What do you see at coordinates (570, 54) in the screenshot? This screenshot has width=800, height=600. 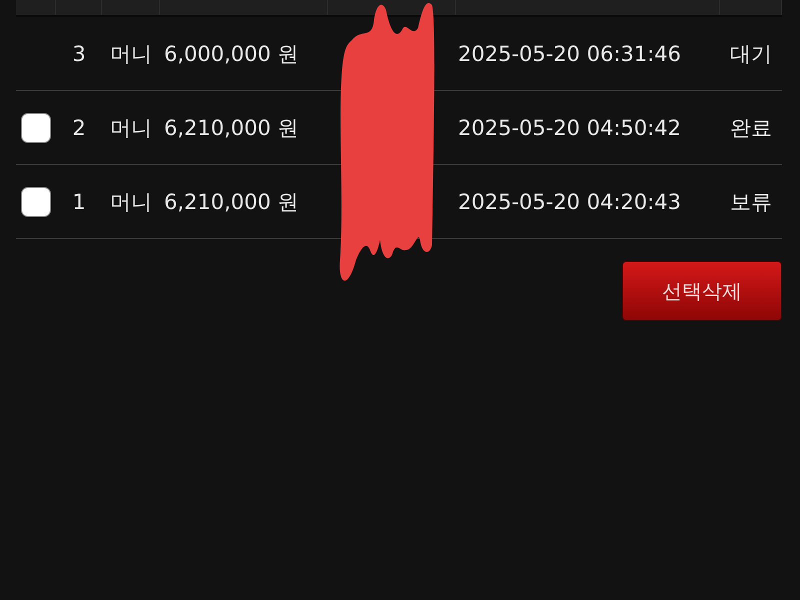 I see `date-text: 2025-05-20 06:31:46` at bounding box center [570, 54].